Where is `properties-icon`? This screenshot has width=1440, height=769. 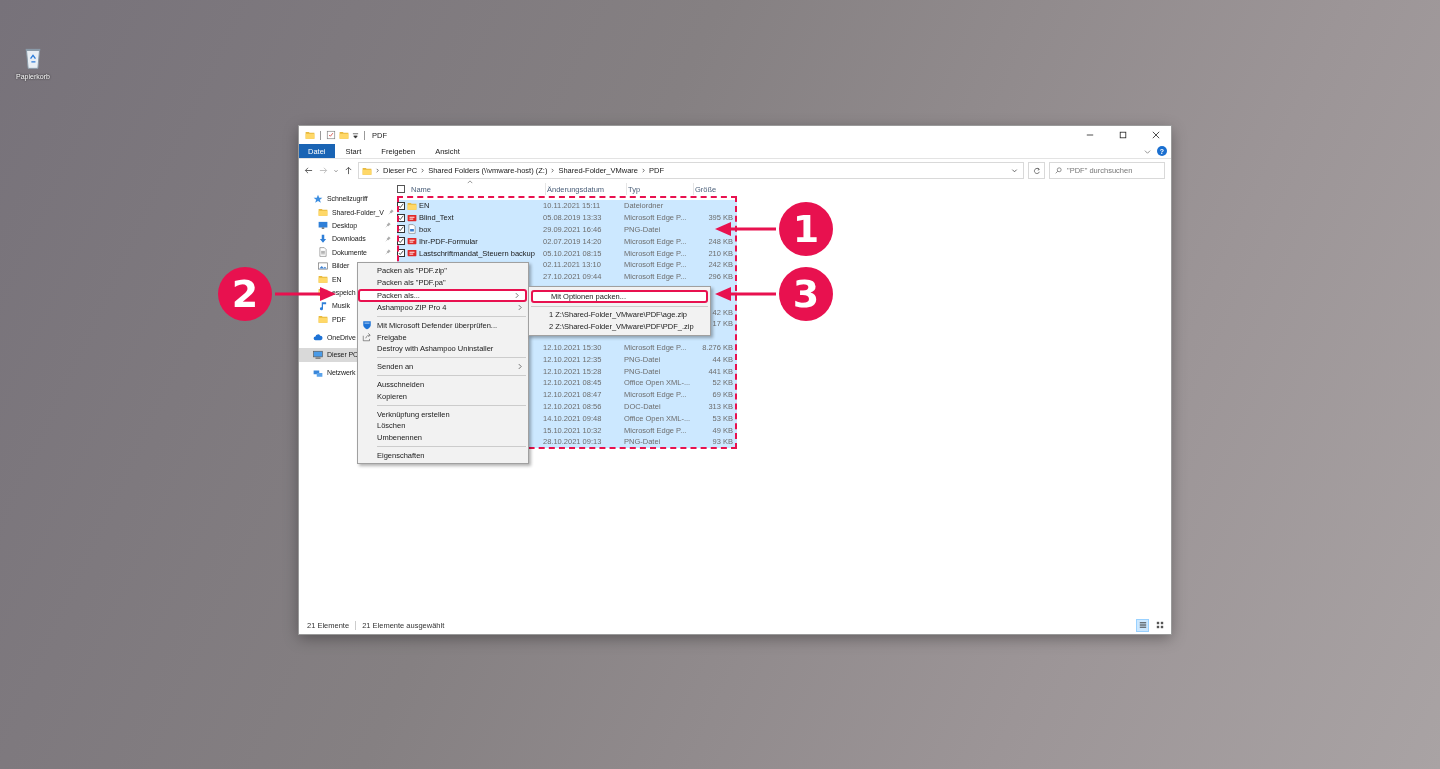 properties-icon is located at coordinates (331, 135).